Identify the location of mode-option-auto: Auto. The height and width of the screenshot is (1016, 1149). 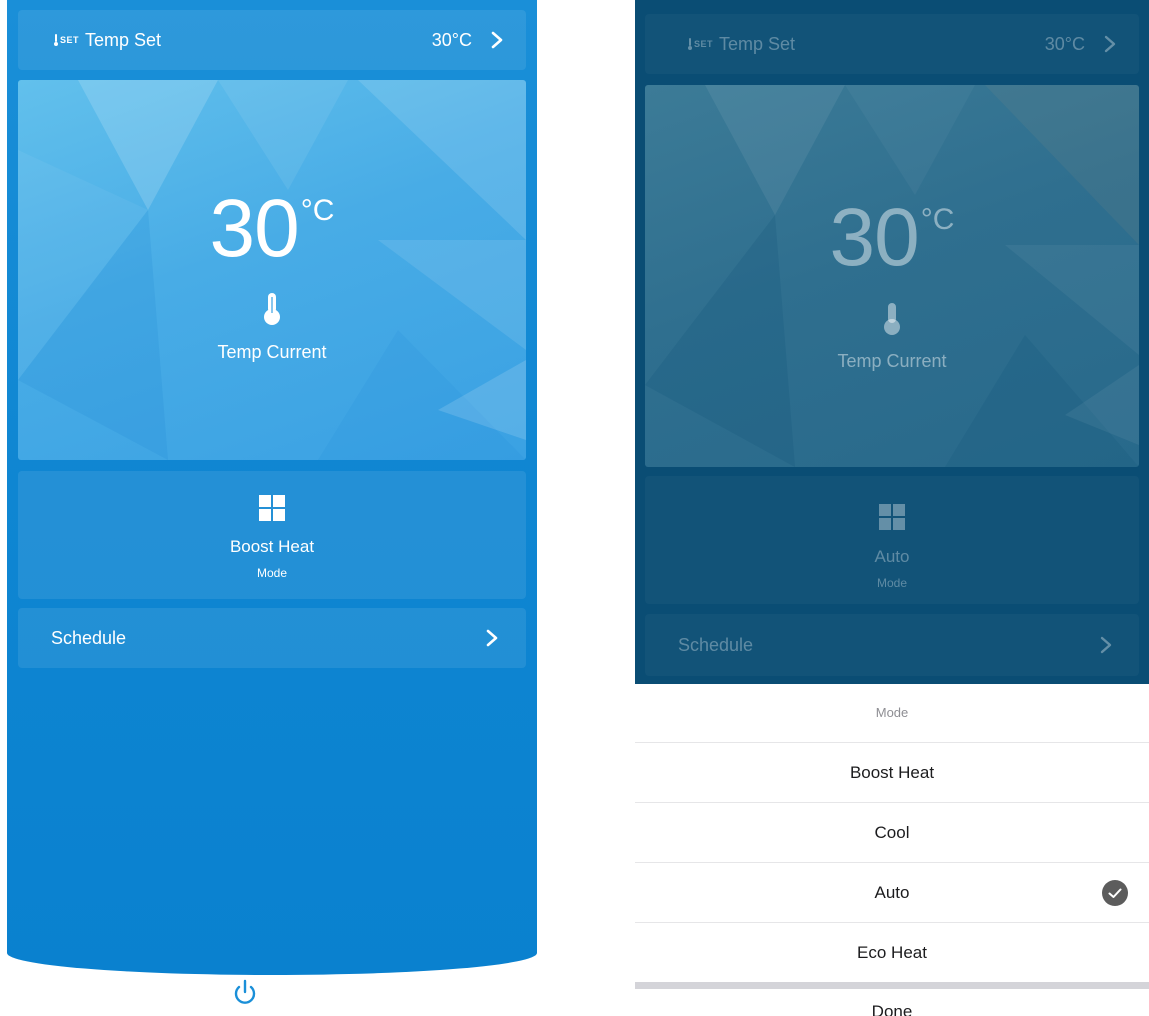
(892, 893).